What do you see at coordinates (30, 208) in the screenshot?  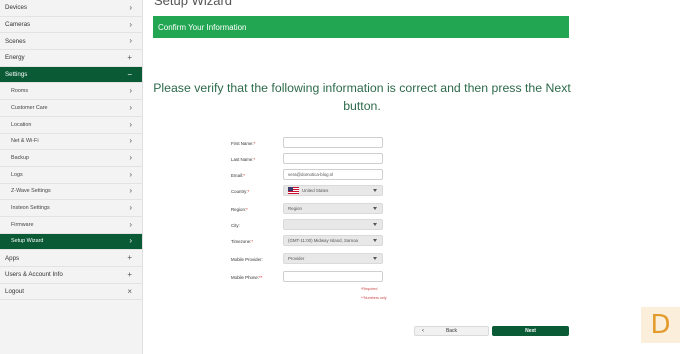 I see `sidebar-item-label: Insteon Settings` at bounding box center [30, 208].